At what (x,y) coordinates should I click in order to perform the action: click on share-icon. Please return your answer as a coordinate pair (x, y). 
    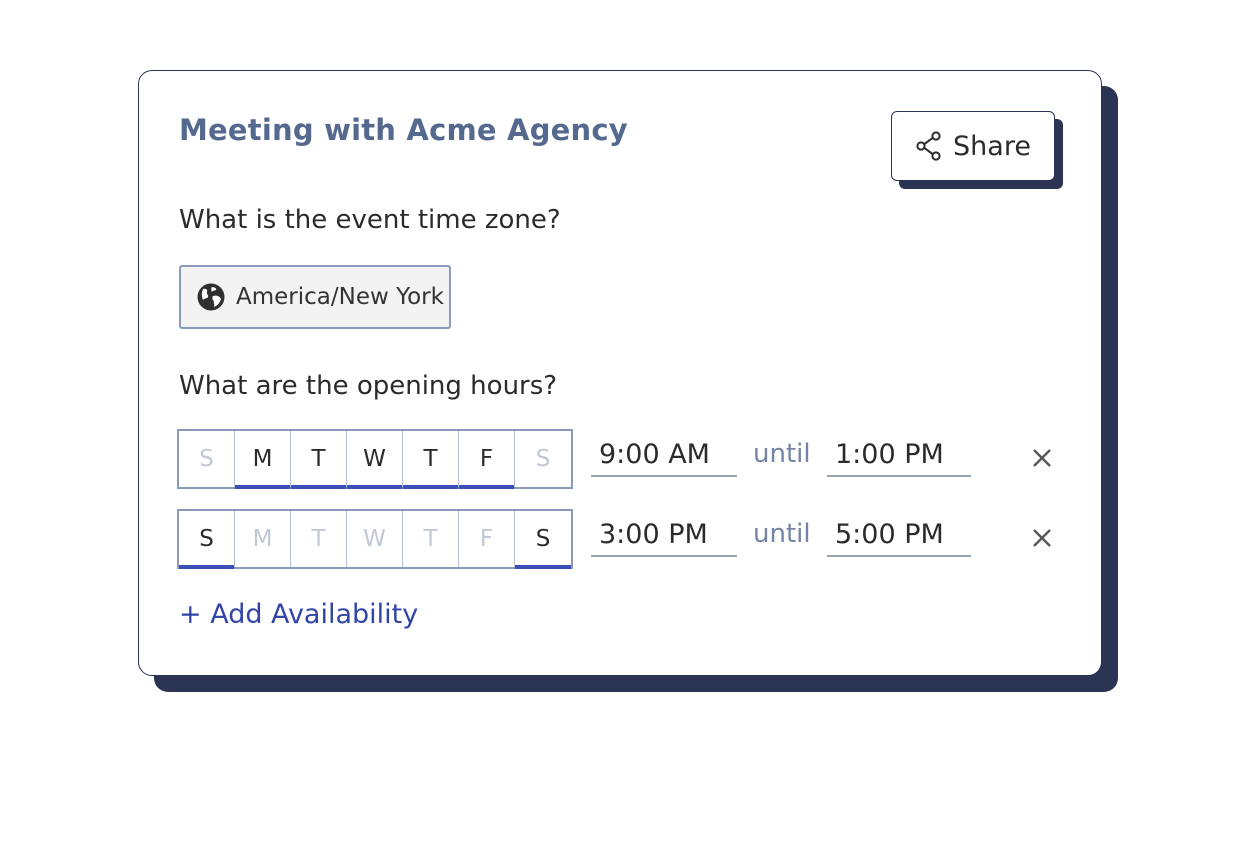
    Looking at the image, I should click on (928, 146).